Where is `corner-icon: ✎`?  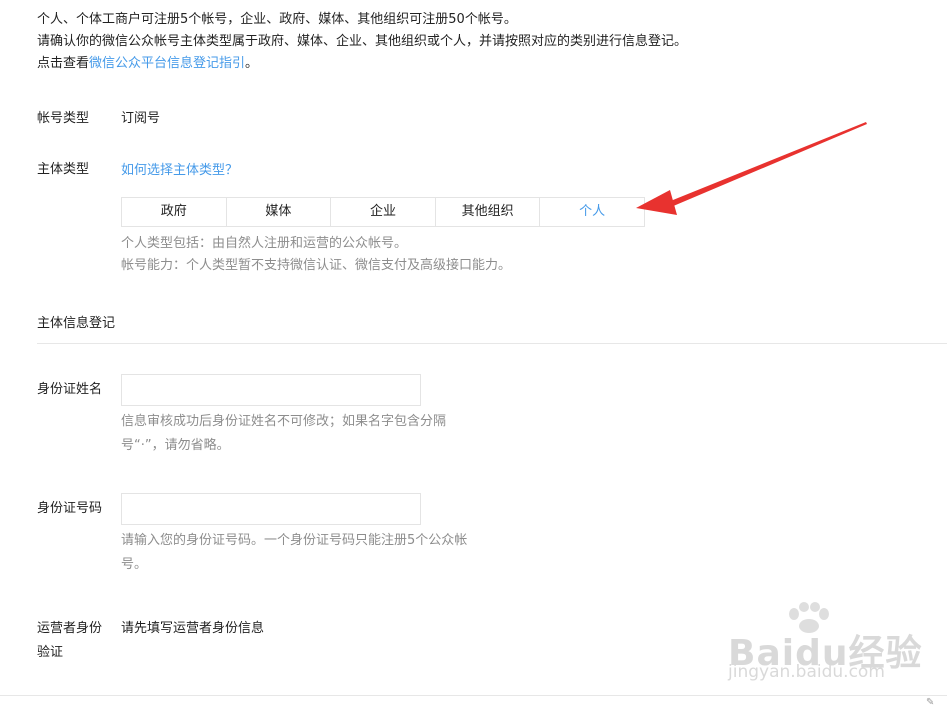
corner-icon: ✎ is located at coordinates (930, 702).